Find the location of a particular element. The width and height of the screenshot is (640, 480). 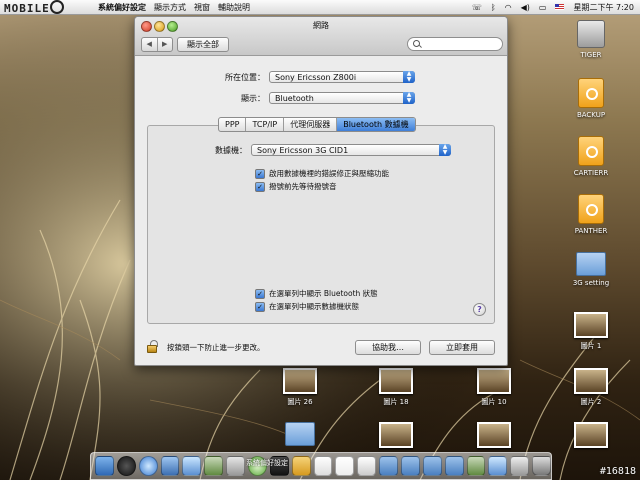

desktop-icon-backup: BACKUP is located at coordinates (591, 98).